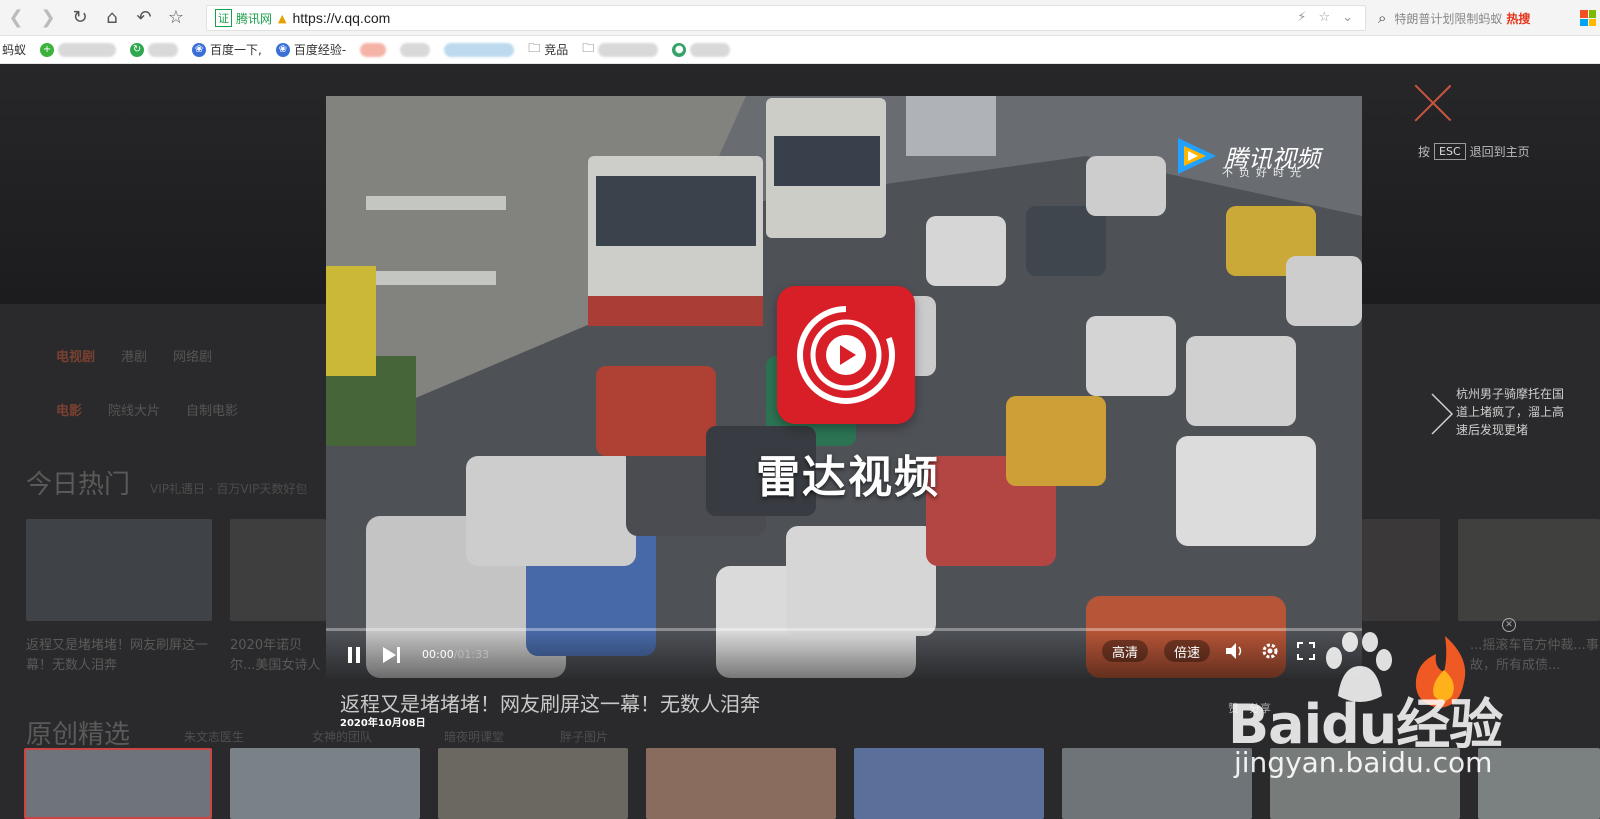 This screenshot has height=819, width=1600. What do you see at coordinates (144, 18) in the screenshot?
I see `undo-icon: ↶` at bounding box center [144, 18].